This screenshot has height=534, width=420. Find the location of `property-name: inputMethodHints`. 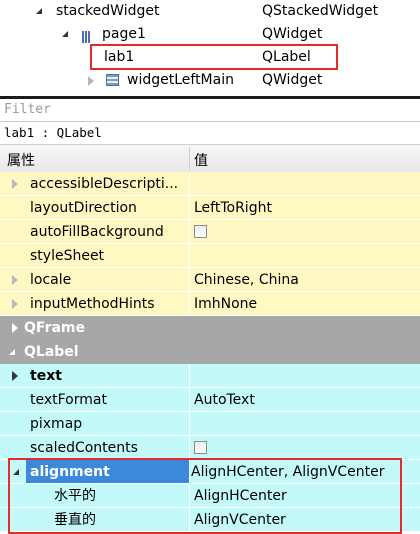

property-name: inputMethodHints is located at coordinates (92, 304).